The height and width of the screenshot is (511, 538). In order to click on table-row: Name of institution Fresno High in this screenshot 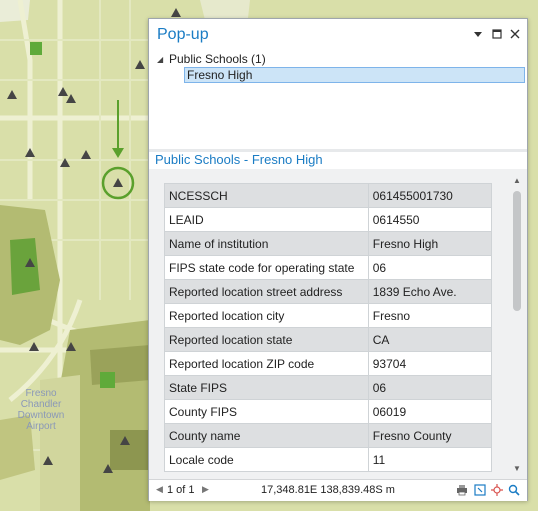, I will do `click(328, 243)`.